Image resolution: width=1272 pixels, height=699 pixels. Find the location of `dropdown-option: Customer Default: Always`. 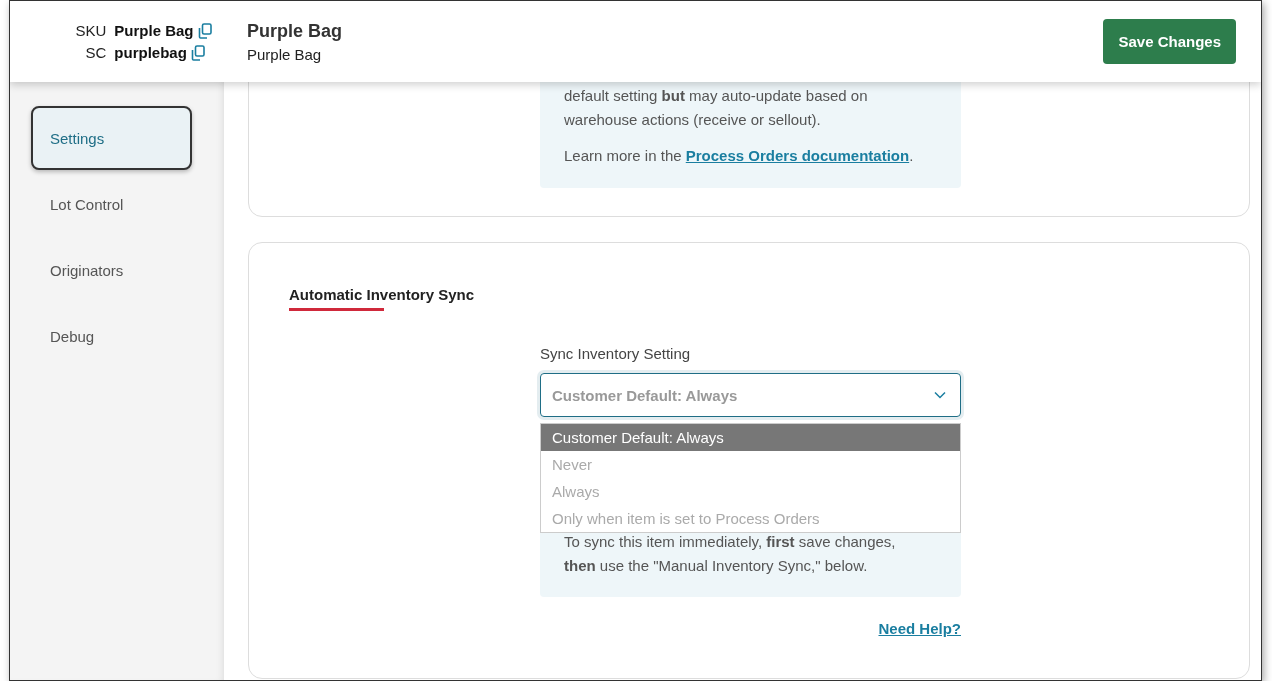

dropdown-option: Customer Default: Always is located at coordinates (750, 437).